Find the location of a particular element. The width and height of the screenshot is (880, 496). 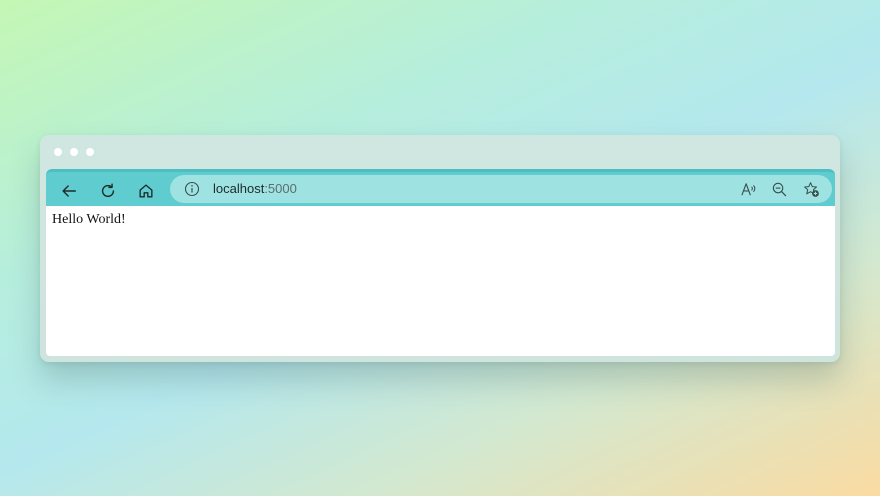

home-button is located at coordinates (146, 191).